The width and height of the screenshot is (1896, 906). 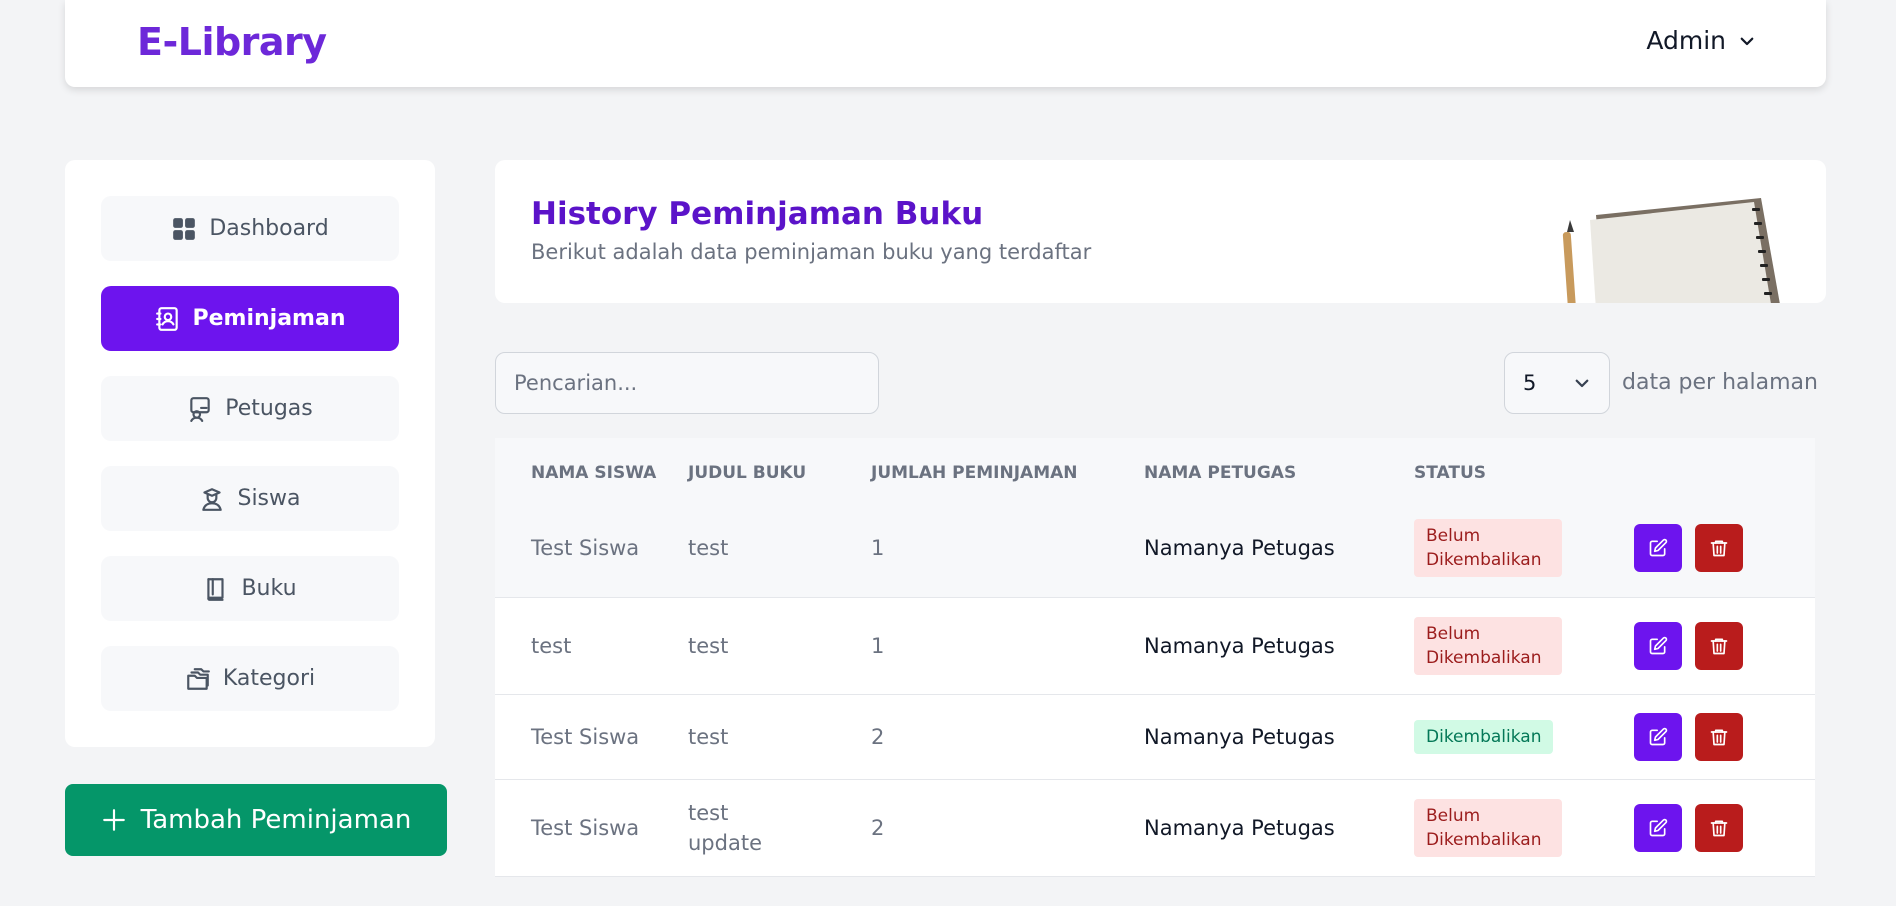 I want to click on plus-icon, so click(x=113, y=820).